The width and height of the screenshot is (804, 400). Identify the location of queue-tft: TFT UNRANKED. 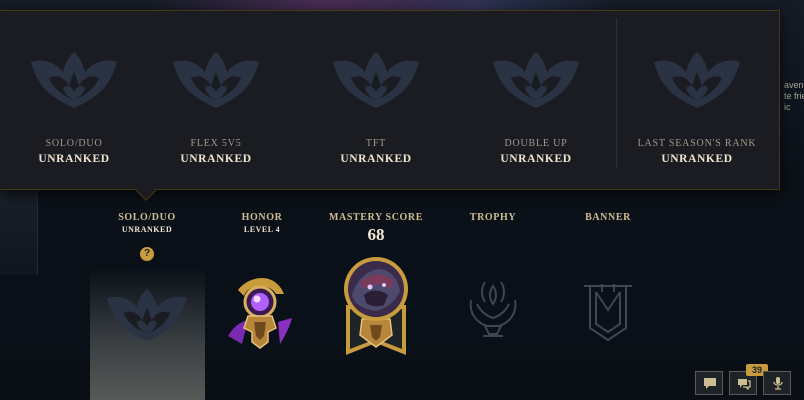
(376, 100).